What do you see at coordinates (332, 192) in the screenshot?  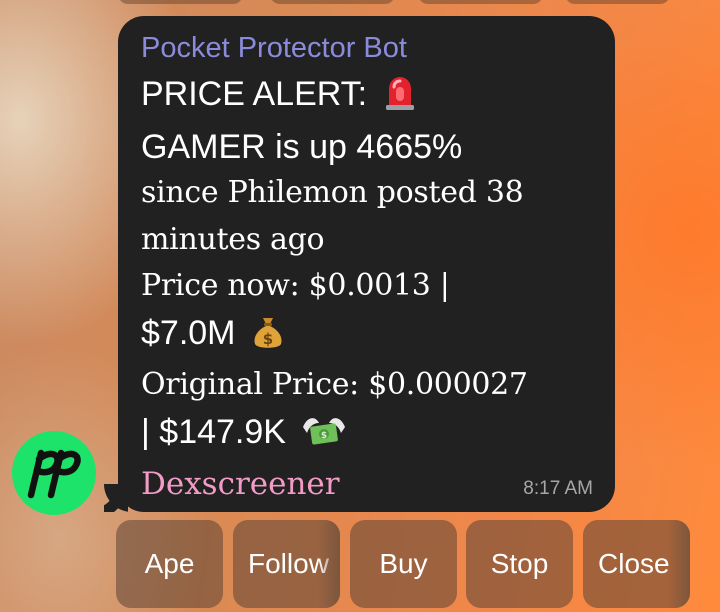 I see `message-text: since Philemon posted 38` at bounding box center [332, 192].